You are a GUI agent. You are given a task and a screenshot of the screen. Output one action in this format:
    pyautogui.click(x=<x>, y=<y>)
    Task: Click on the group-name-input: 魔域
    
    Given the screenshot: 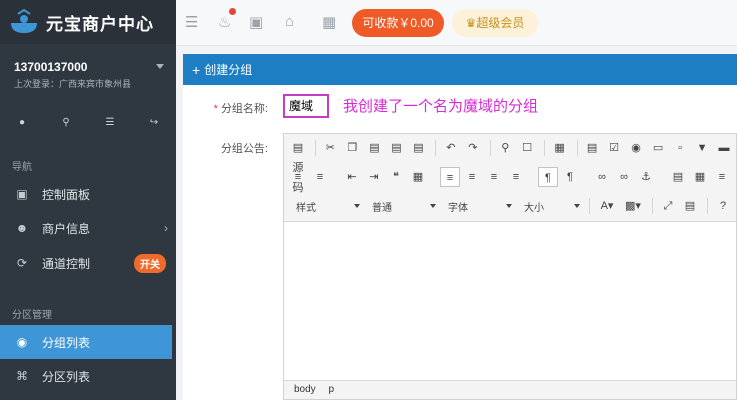 What is the action you would take?
    pyautogui.click(x=306, y=106)
    